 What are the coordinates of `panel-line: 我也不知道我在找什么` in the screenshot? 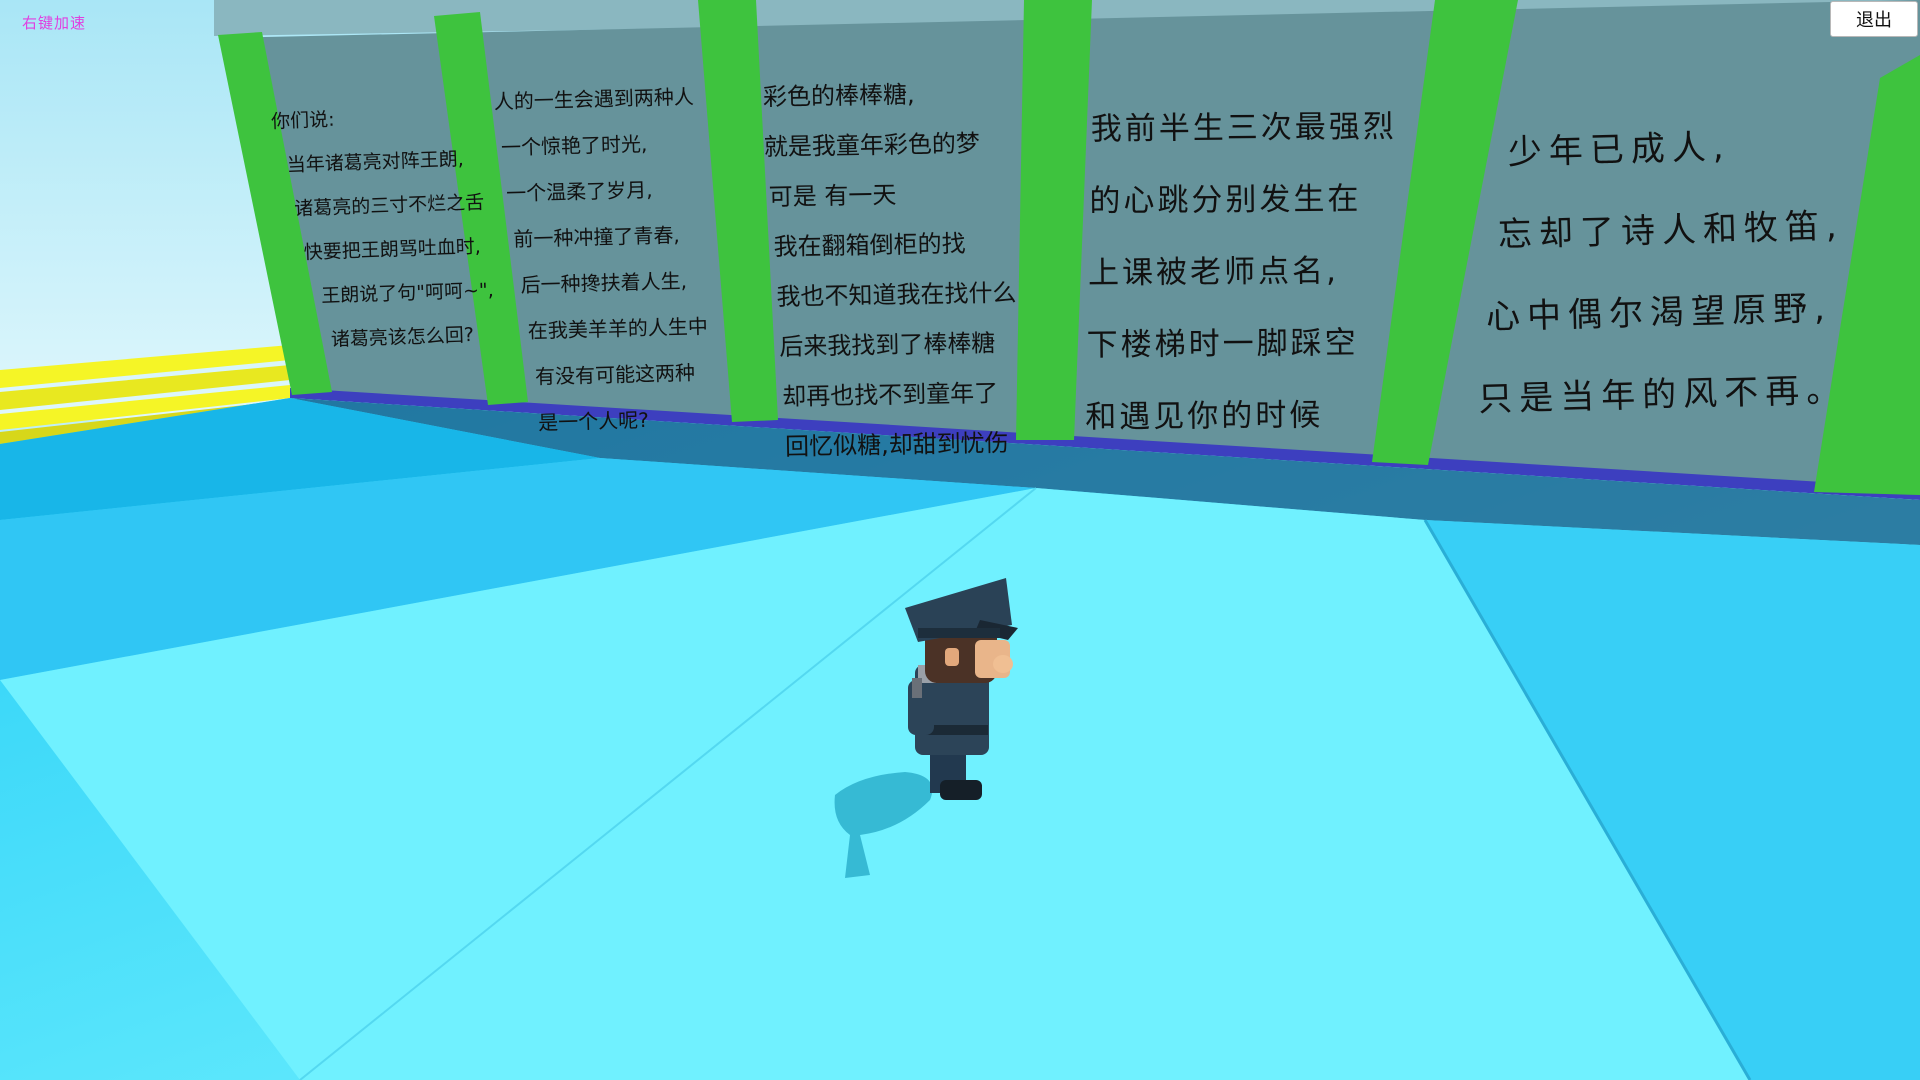 It's located at (896, 295).